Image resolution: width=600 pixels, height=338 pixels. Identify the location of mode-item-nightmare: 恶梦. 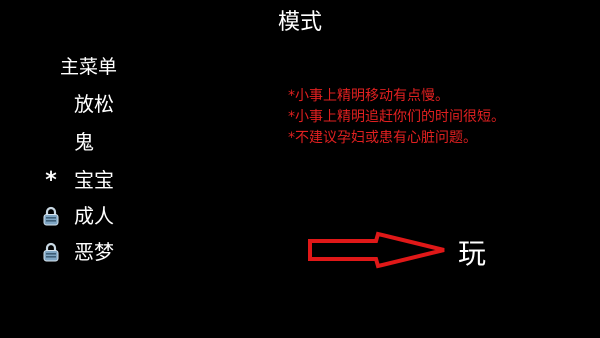
(75, 252).